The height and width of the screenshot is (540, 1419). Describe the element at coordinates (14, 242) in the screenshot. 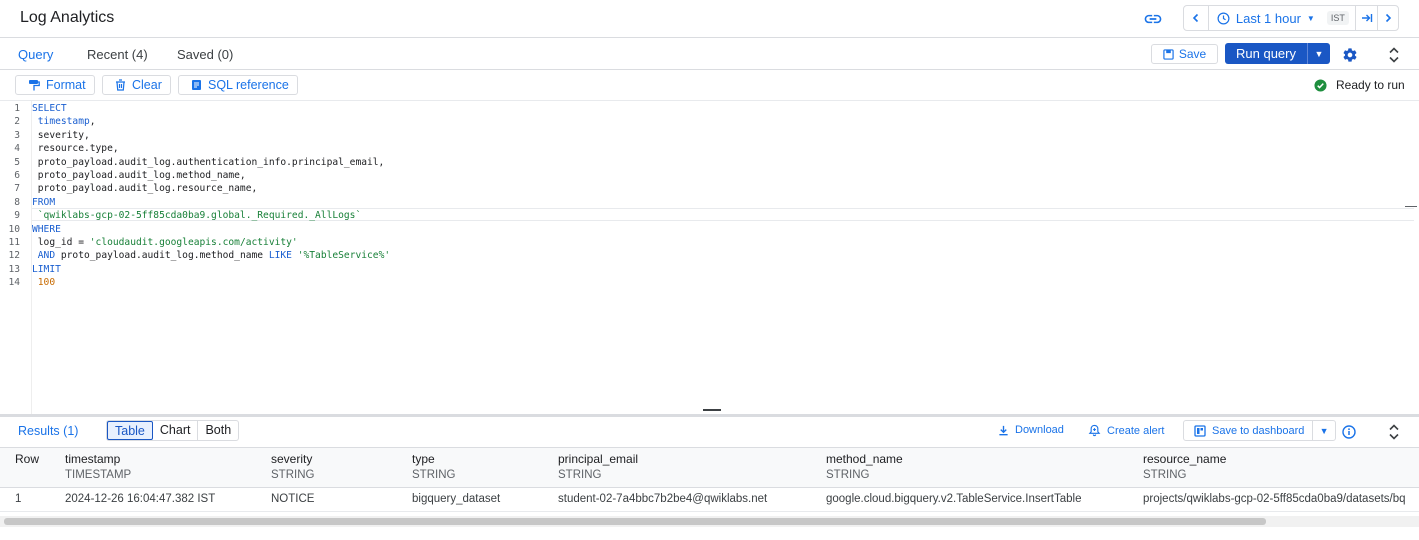

I see `line-number: 11` at that location.